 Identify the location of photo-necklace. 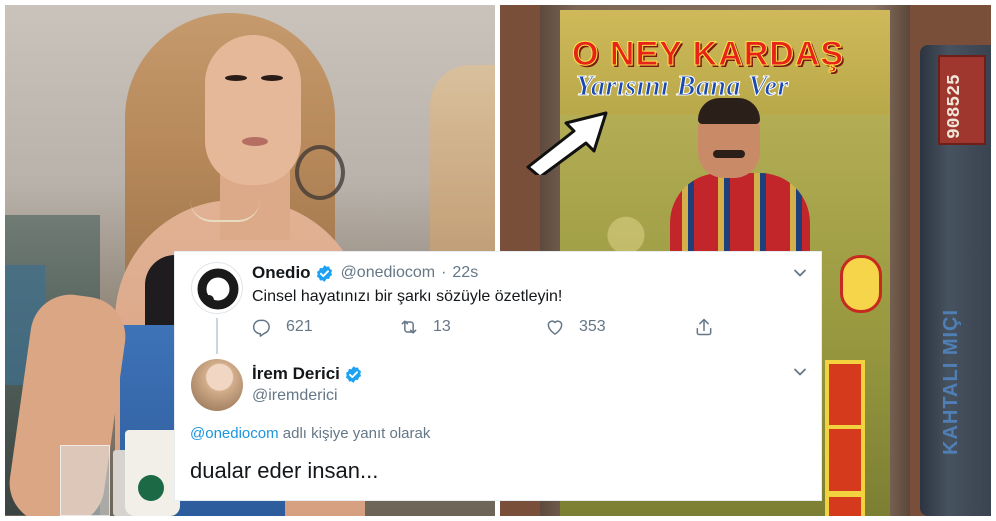
(225, 211).